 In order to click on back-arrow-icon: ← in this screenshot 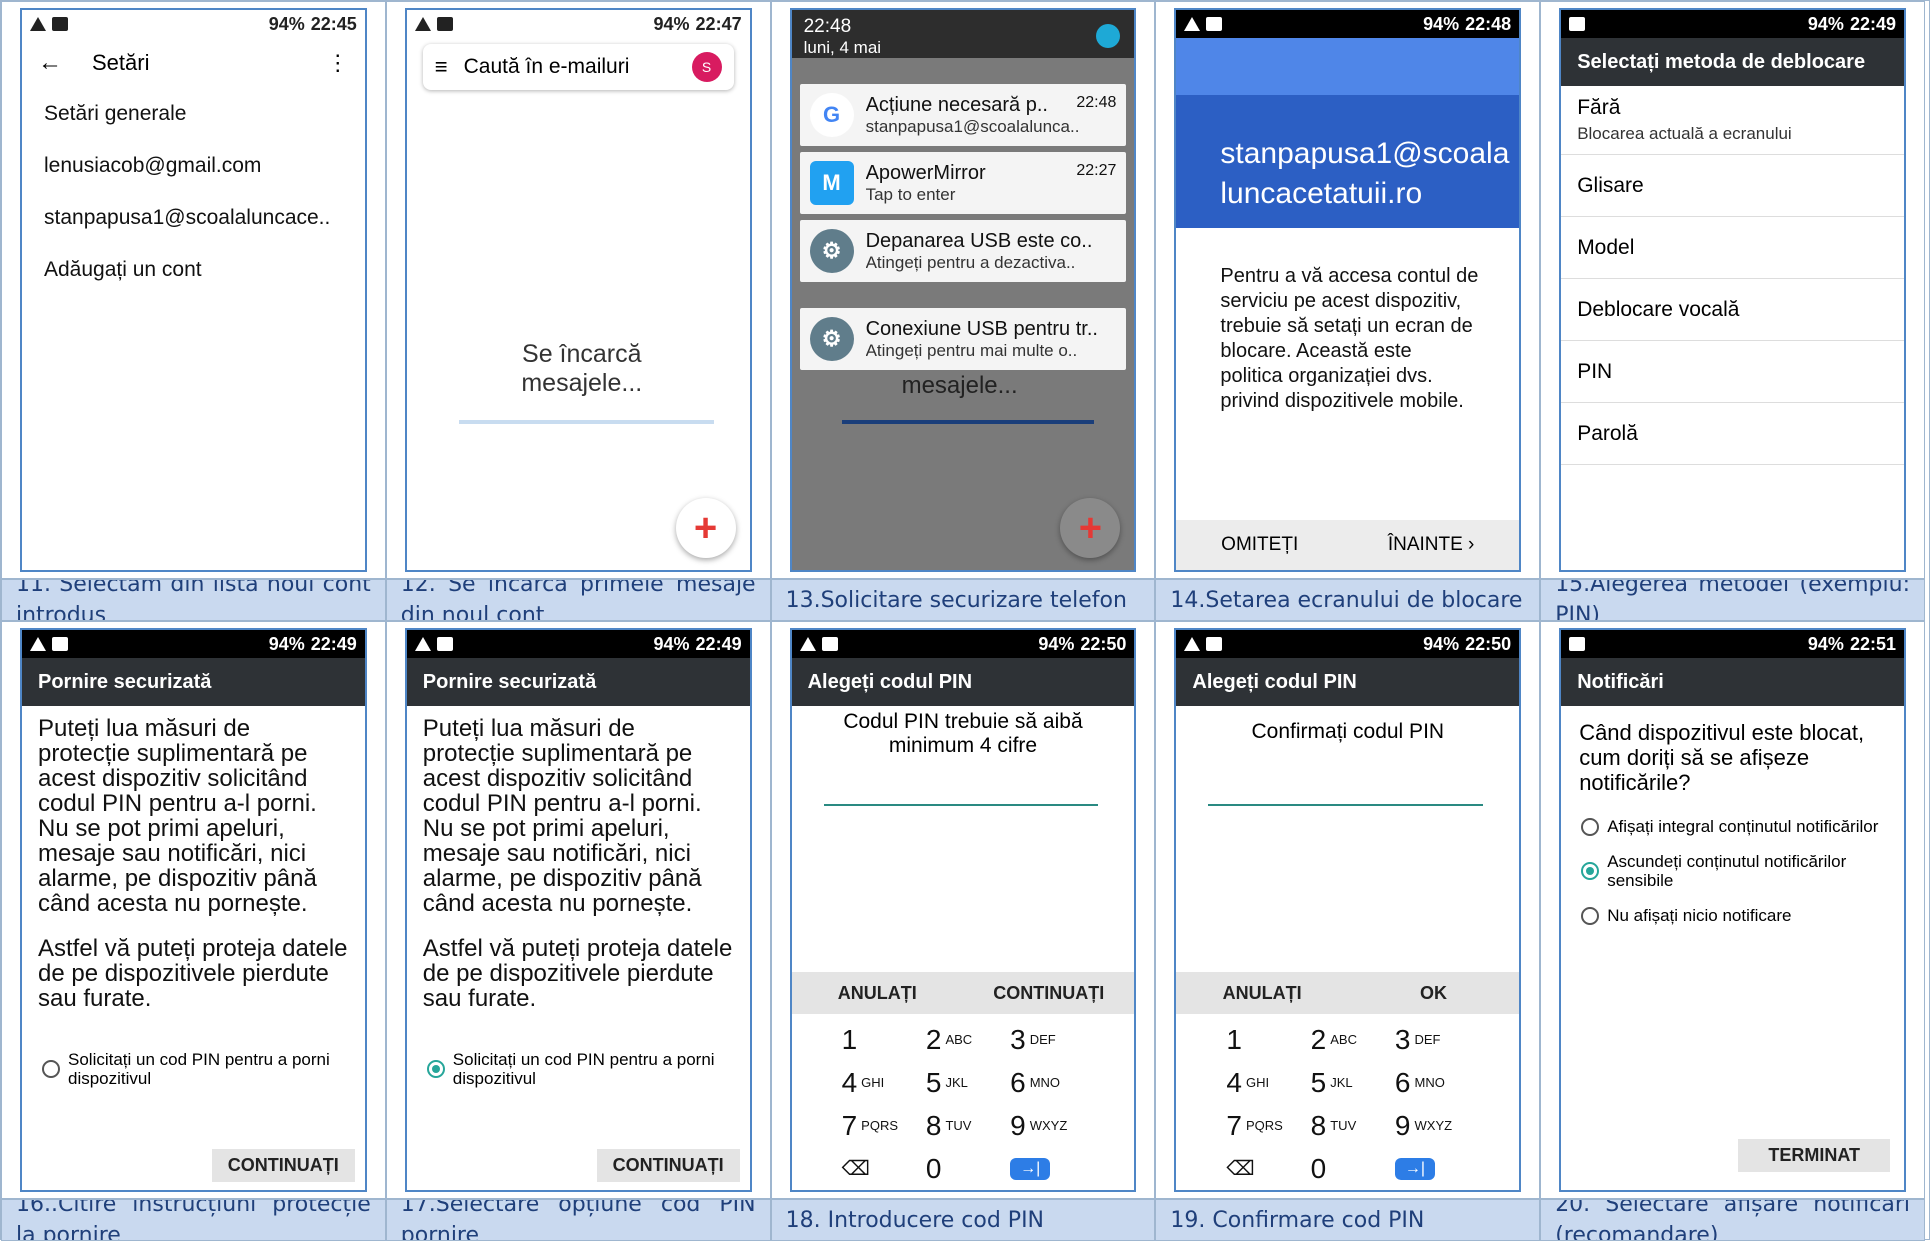, I will do `click(50, 63)`.